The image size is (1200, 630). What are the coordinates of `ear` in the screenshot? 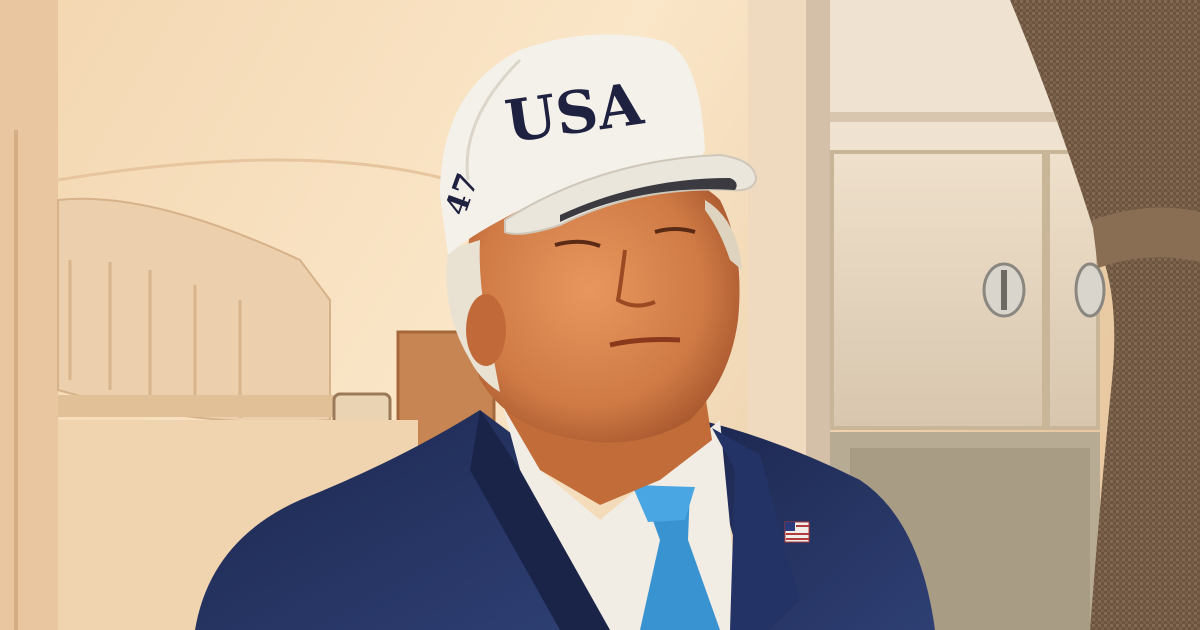 It's located at (486, 330).